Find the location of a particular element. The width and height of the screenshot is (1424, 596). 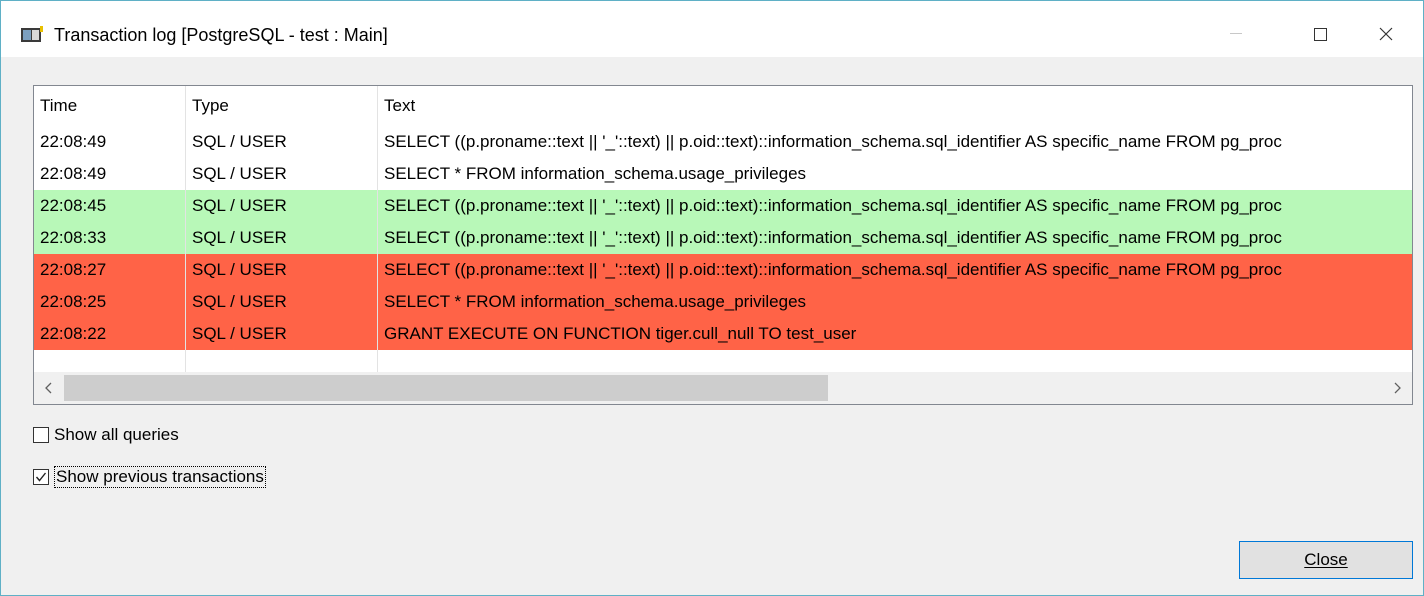

close-window-button is located at coordinates (1386, 34).